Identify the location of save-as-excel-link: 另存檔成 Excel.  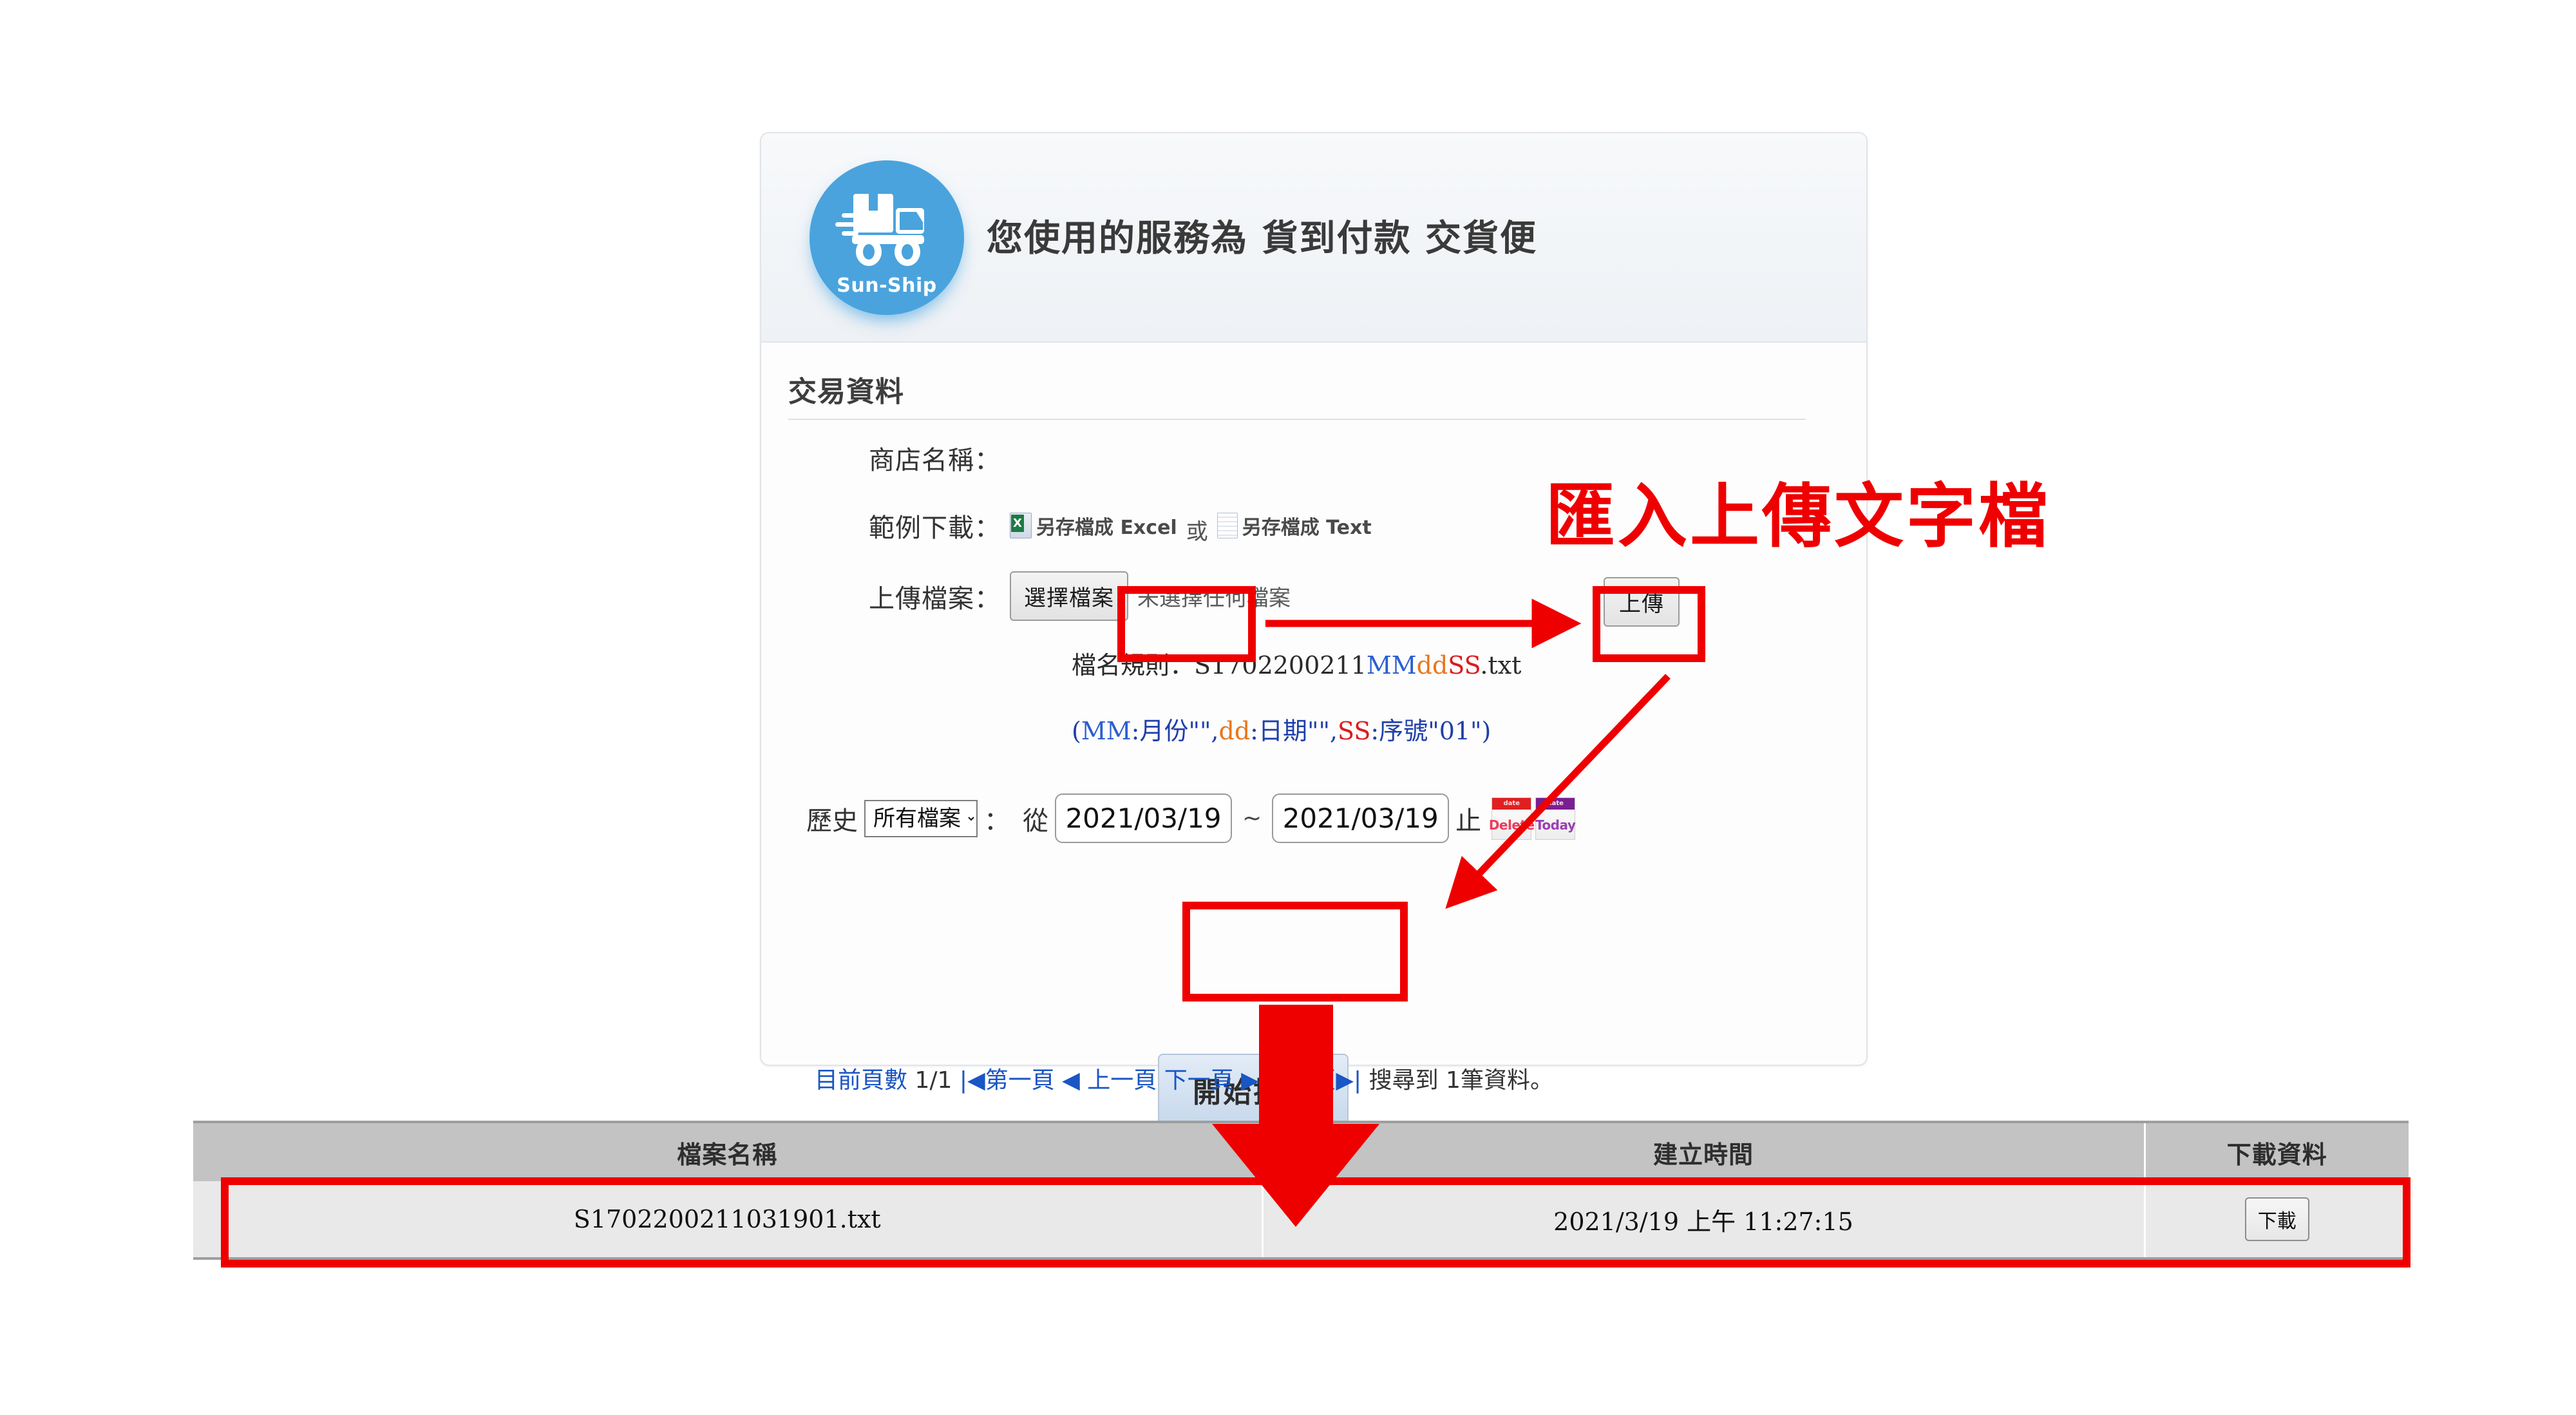
(1093, 525).